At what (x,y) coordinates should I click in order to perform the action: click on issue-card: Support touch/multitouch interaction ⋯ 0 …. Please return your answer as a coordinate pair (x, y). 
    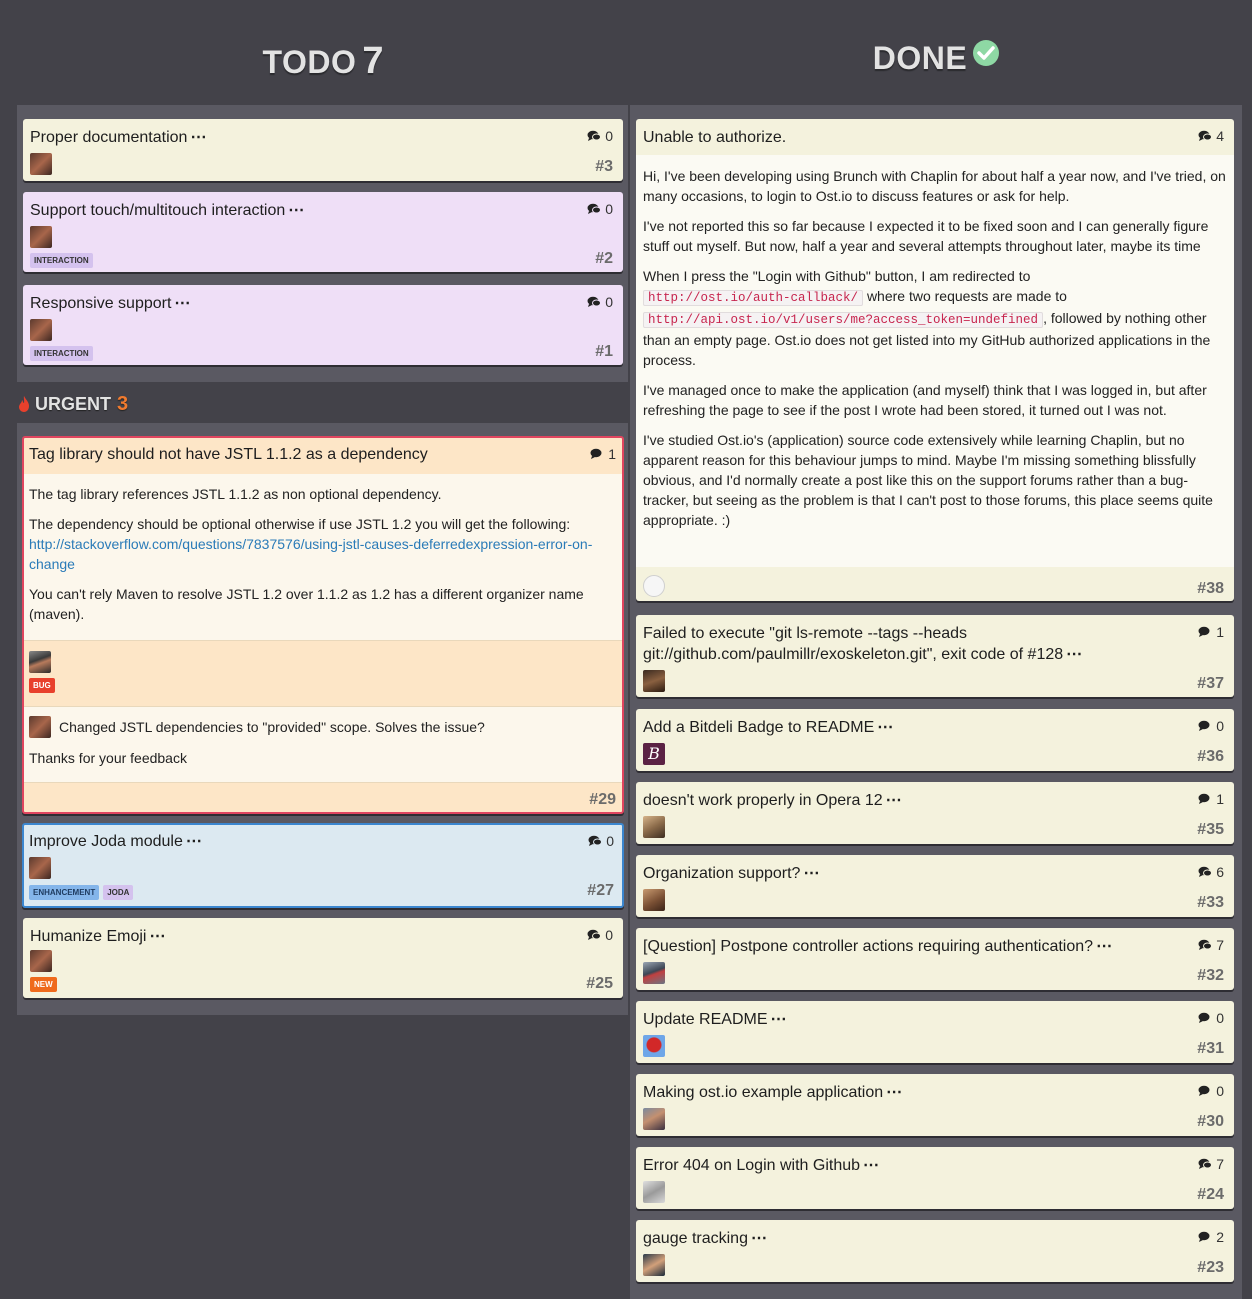
    Looking at the image, I should click on (323, 232).